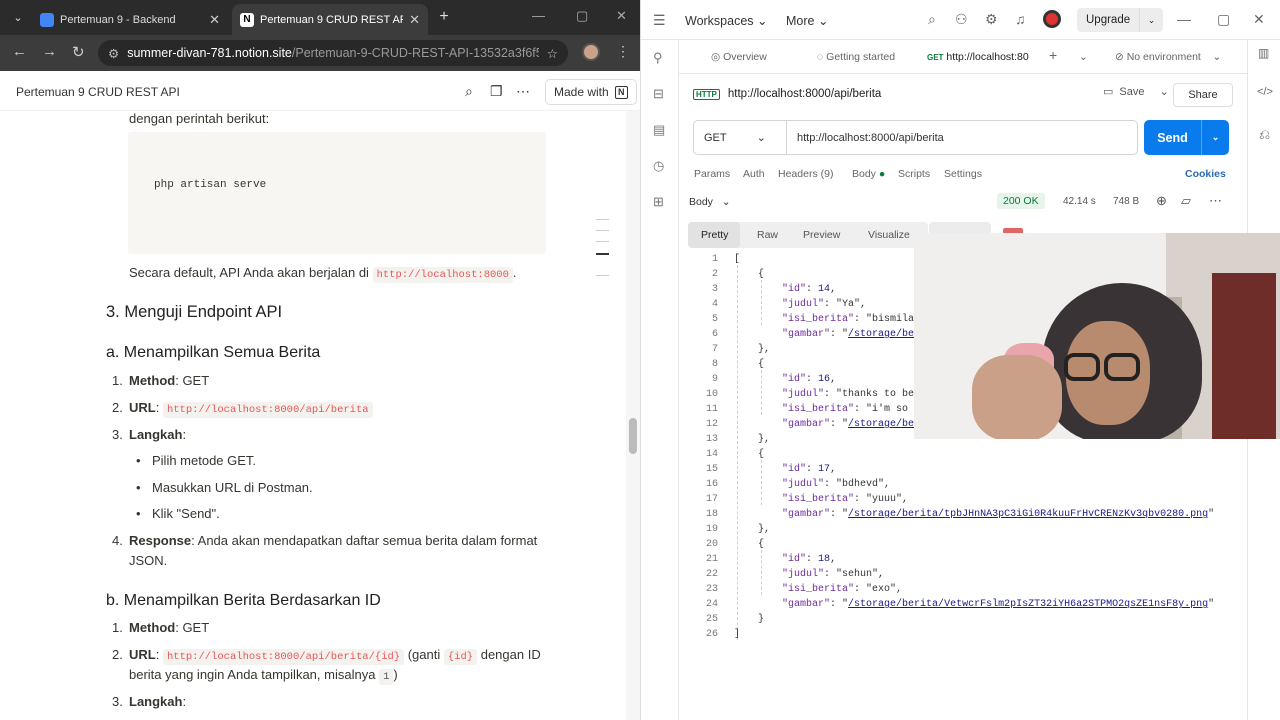 The width and height of the screenshot is (1280, 720). I want to click on site-info-icon: ⚙, so click(113, 53).